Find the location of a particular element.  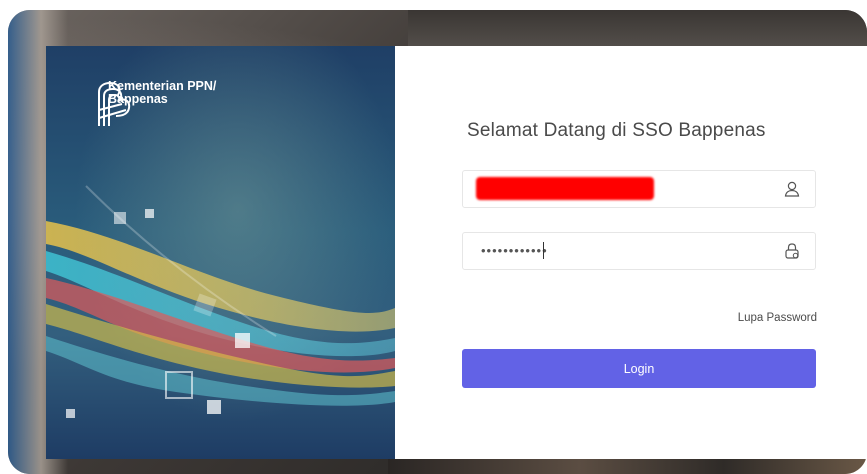

bappenas-logo is located at coordinates (114, 103).